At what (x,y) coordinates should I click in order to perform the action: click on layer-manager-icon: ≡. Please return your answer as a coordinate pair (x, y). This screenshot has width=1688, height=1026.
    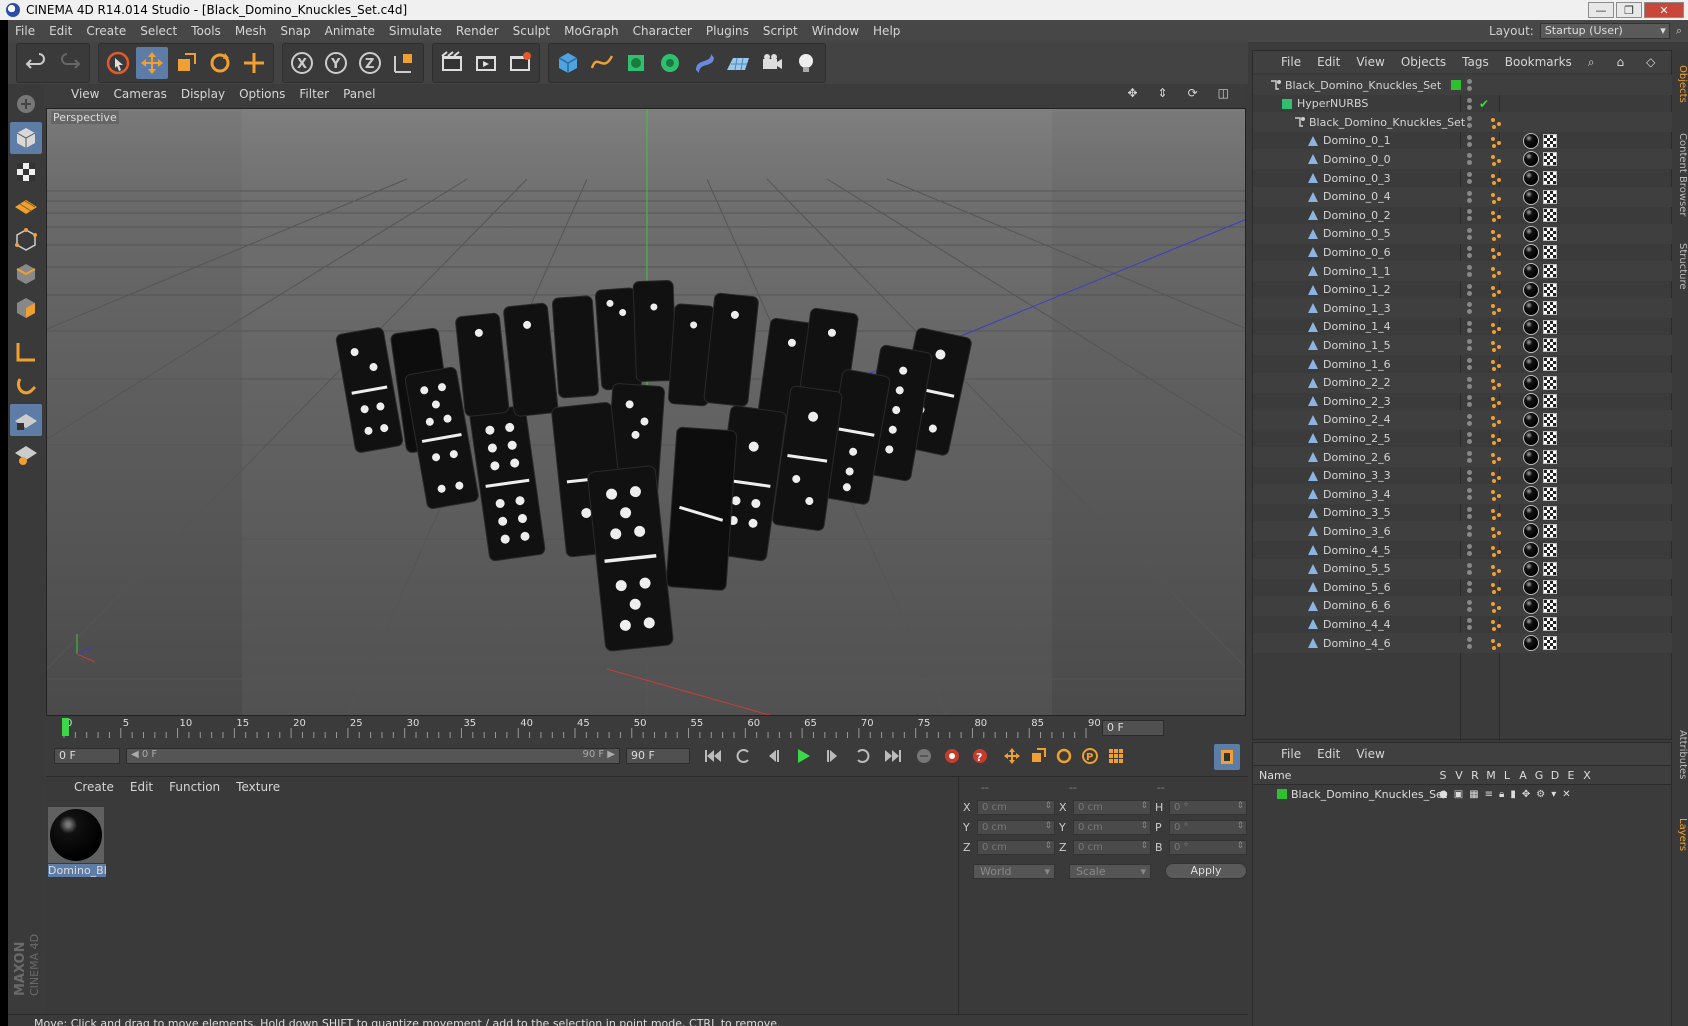
    Looking at the image, I should click on (1489, 794).